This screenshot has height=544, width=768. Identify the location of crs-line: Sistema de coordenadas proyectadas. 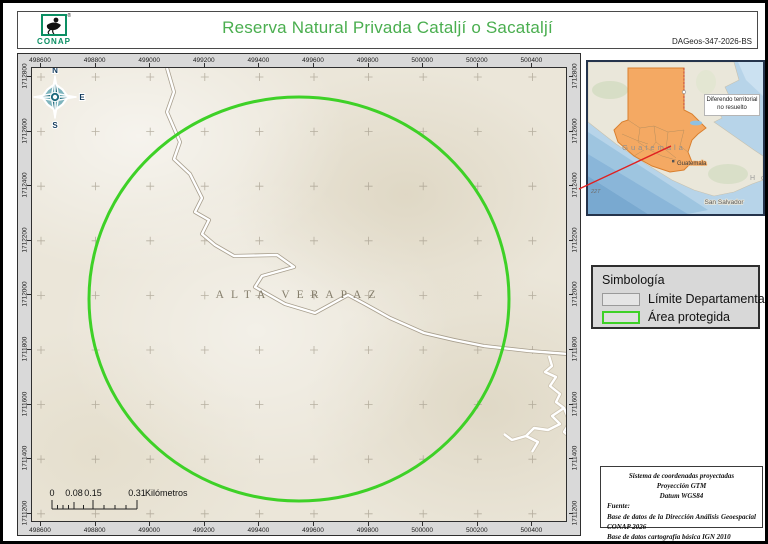
(681, 476).